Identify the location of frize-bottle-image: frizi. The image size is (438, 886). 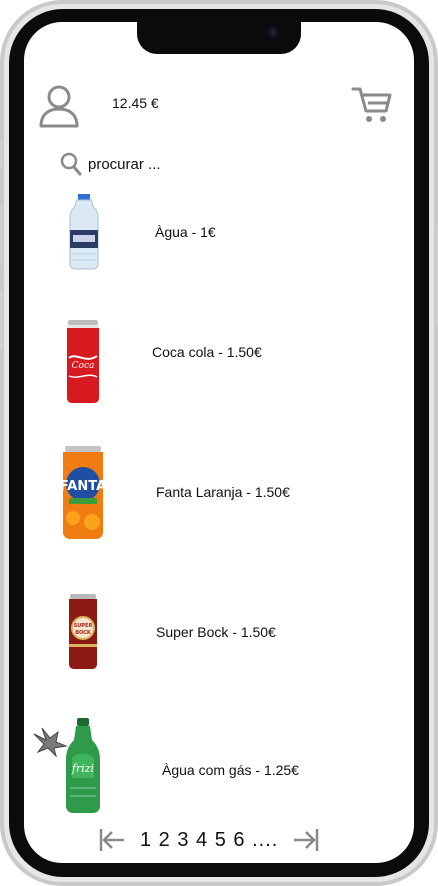
(83, 765).